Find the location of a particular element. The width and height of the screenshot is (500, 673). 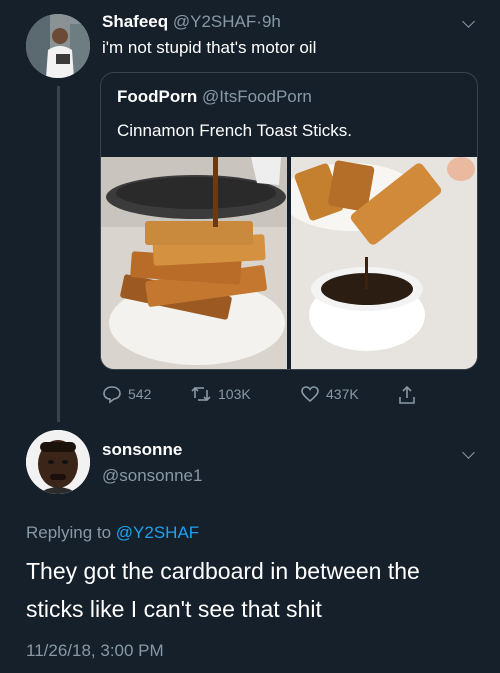

reply-text-line-2: sticks like I can't see that shit is located at coordinates (174, 609).